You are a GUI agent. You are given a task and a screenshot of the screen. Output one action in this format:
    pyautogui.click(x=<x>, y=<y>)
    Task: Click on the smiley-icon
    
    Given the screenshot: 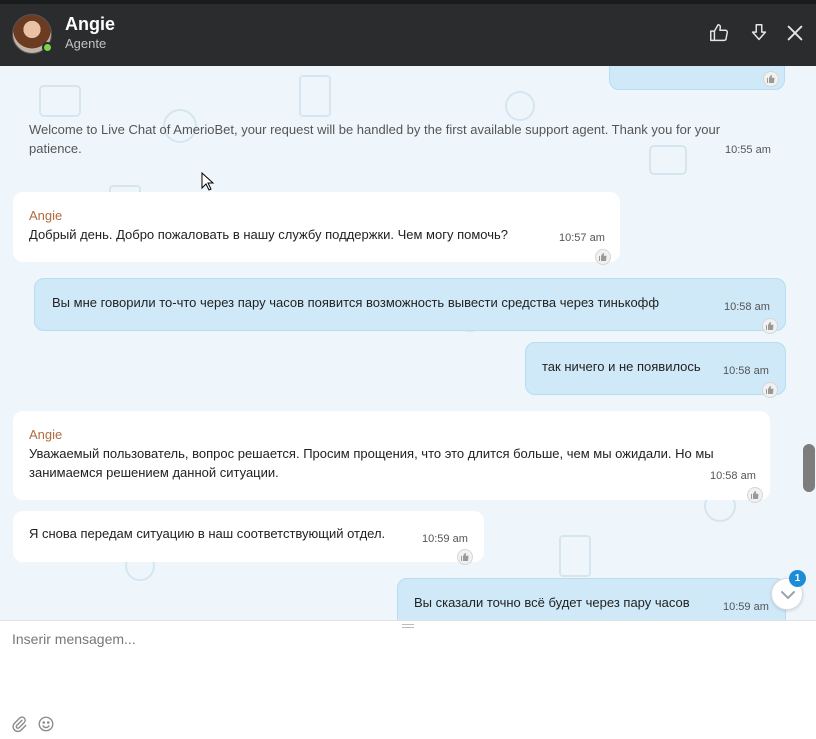 What is the action you would take?
    pyautogui.click(x=46, y=724)
    